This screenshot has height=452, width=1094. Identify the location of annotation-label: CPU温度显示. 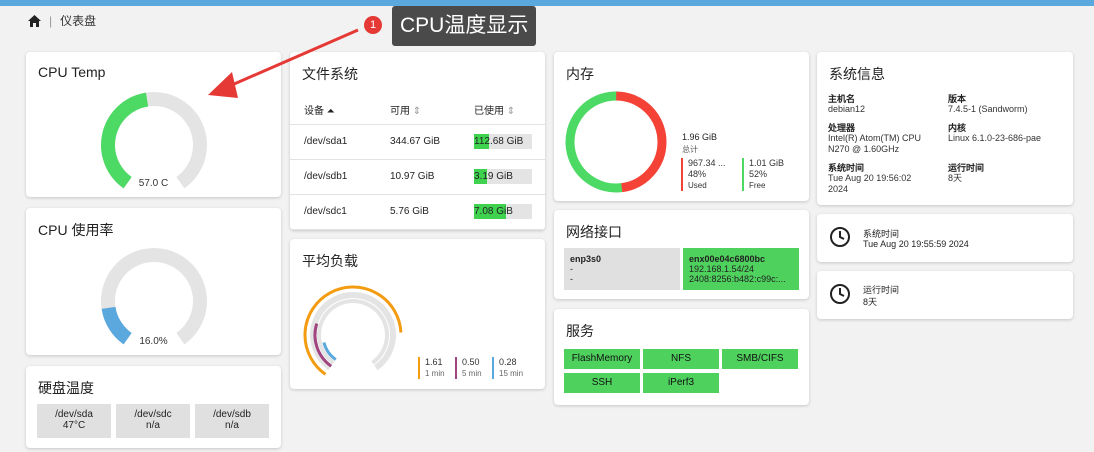
(464, 26).